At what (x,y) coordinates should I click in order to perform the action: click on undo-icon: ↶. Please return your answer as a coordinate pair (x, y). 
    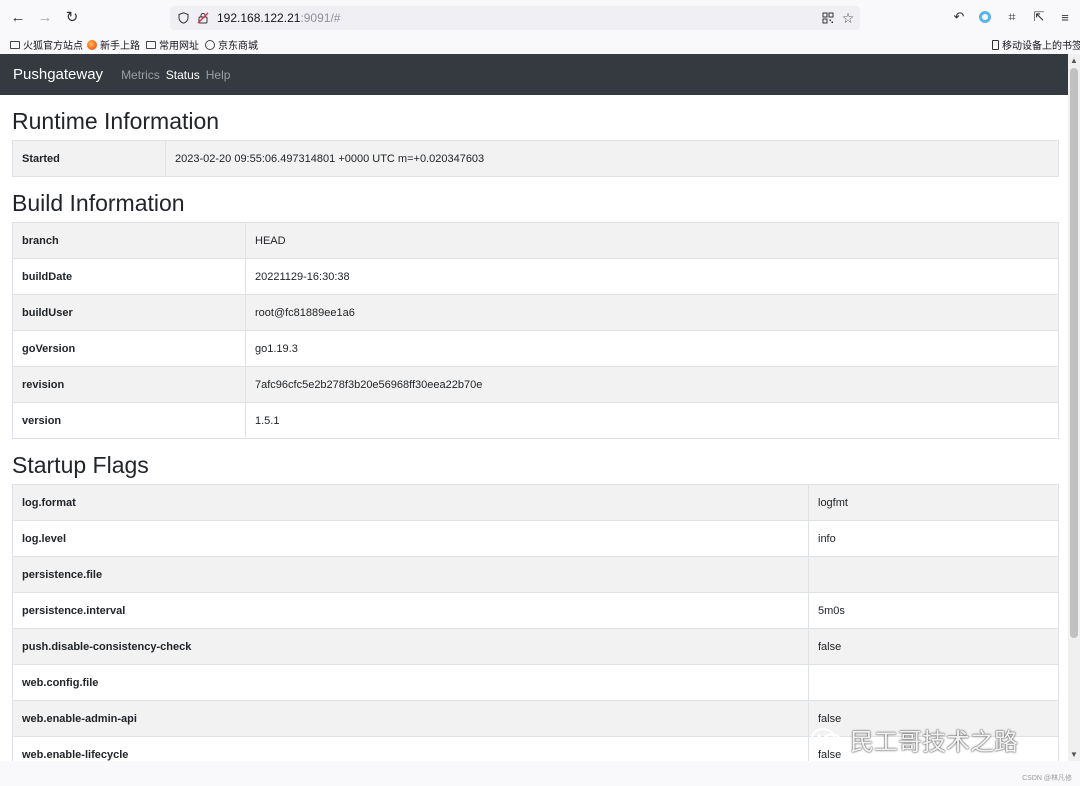
    Looking at the image, I should click on (959, 17).